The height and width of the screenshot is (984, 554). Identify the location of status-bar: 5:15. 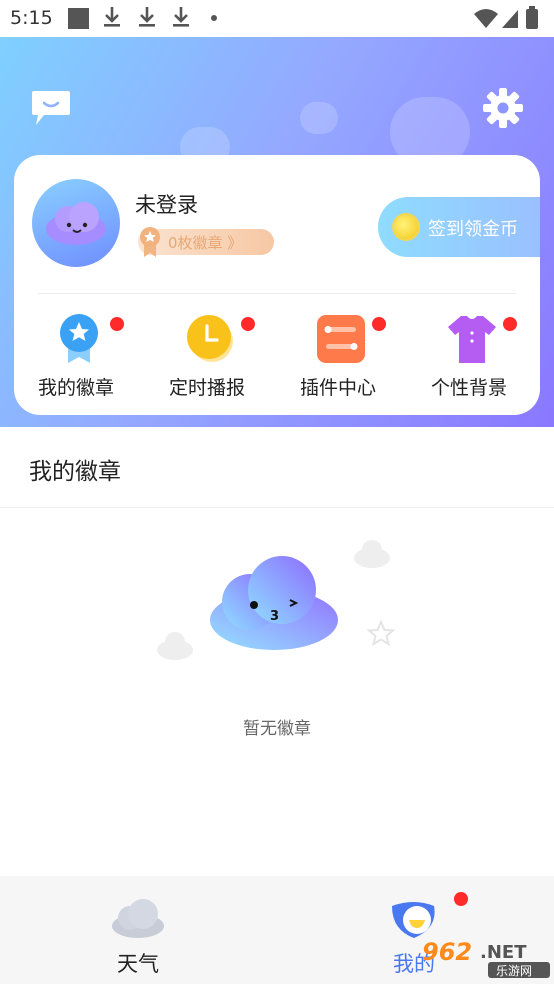
(277, 18).